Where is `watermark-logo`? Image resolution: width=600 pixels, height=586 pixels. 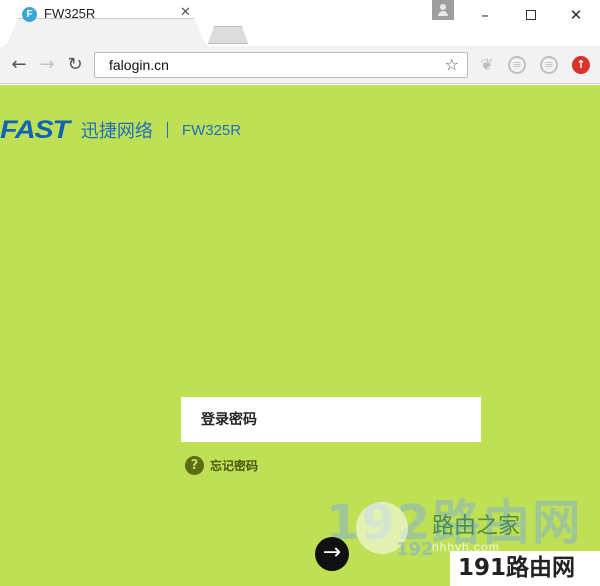 watermark-logo is located at coordinates (382, 528).